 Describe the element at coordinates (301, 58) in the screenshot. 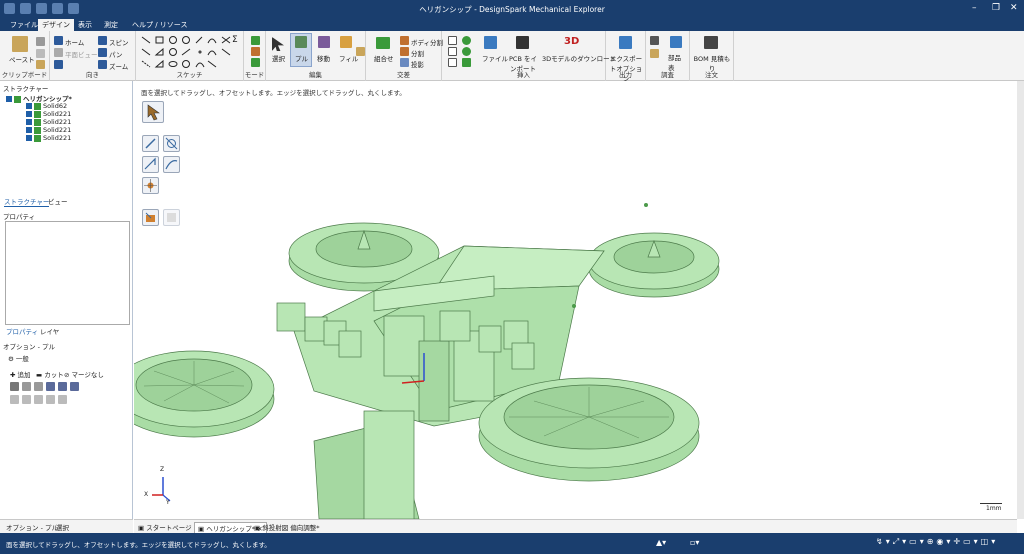

I see `pull-button: プル` at that location.